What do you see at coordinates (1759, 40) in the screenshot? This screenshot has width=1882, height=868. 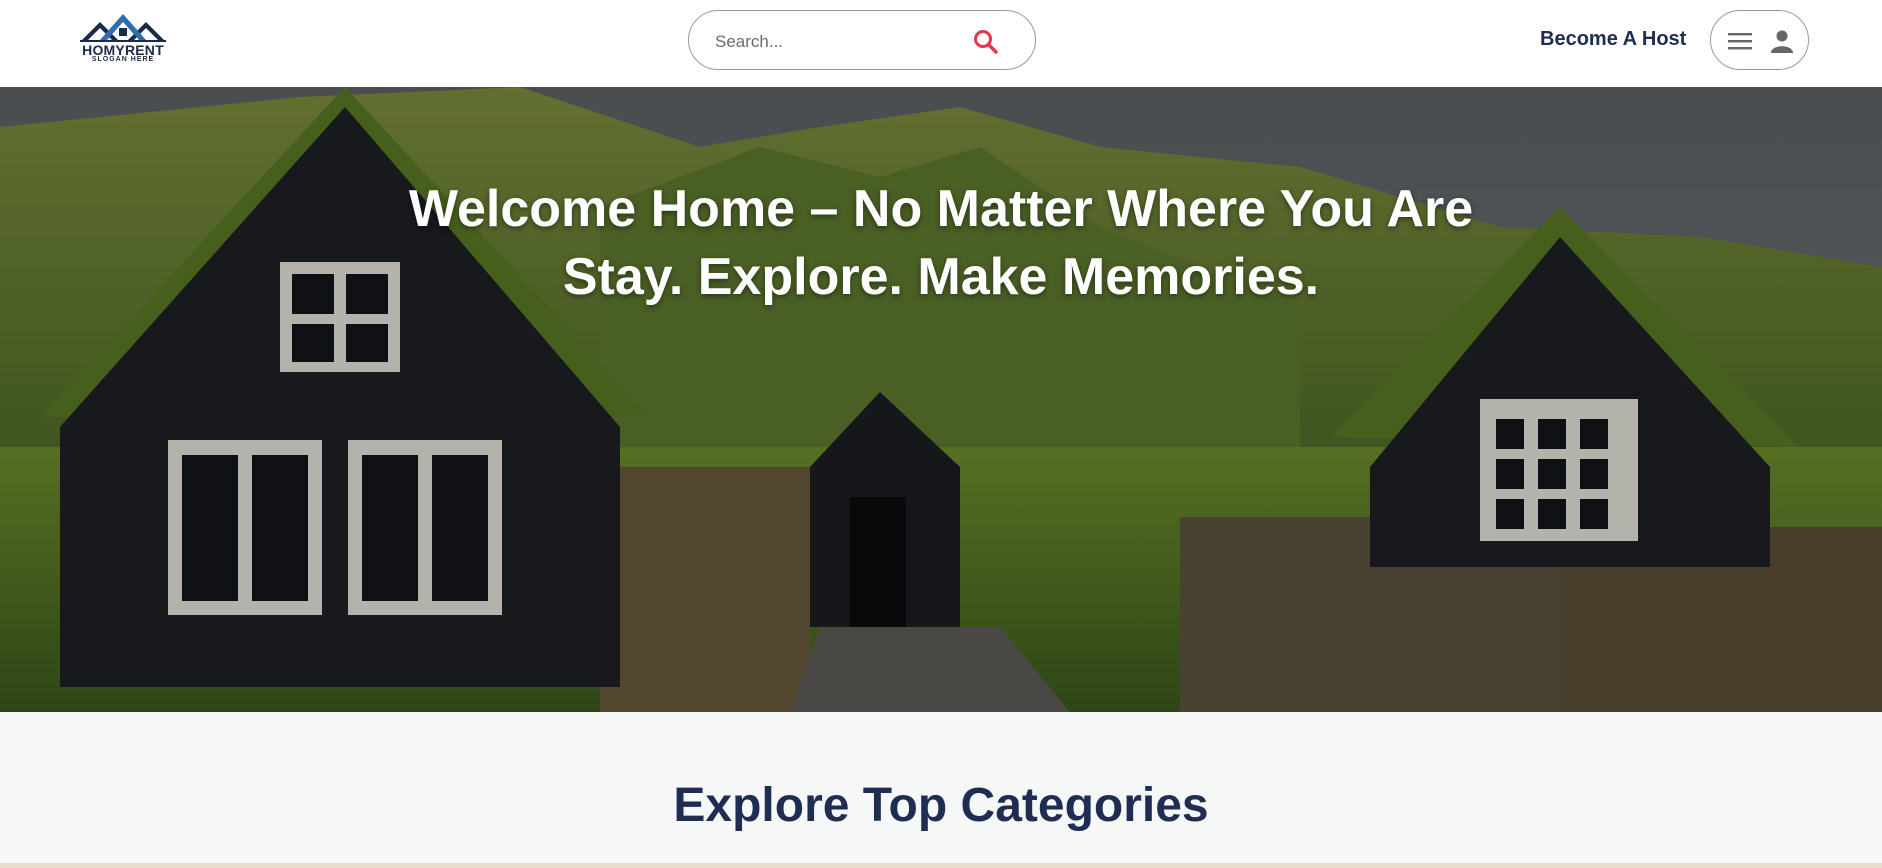 I see `user-menu-button` at bounding box center [1759, 40].